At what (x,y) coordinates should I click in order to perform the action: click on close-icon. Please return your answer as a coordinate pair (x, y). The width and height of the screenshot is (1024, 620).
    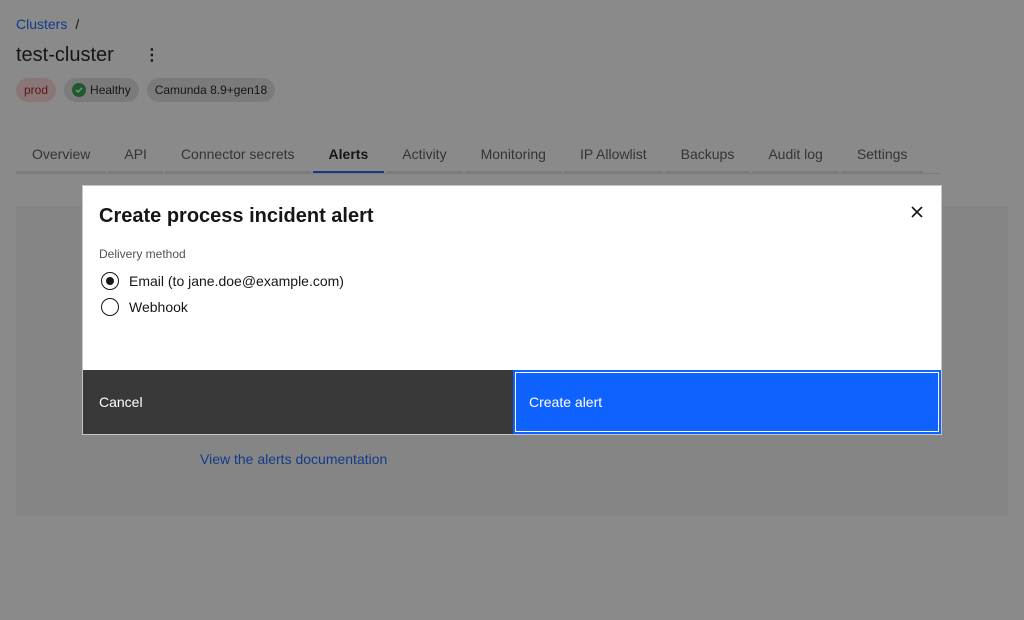
    Looking at the image, I should click on (917, 212).